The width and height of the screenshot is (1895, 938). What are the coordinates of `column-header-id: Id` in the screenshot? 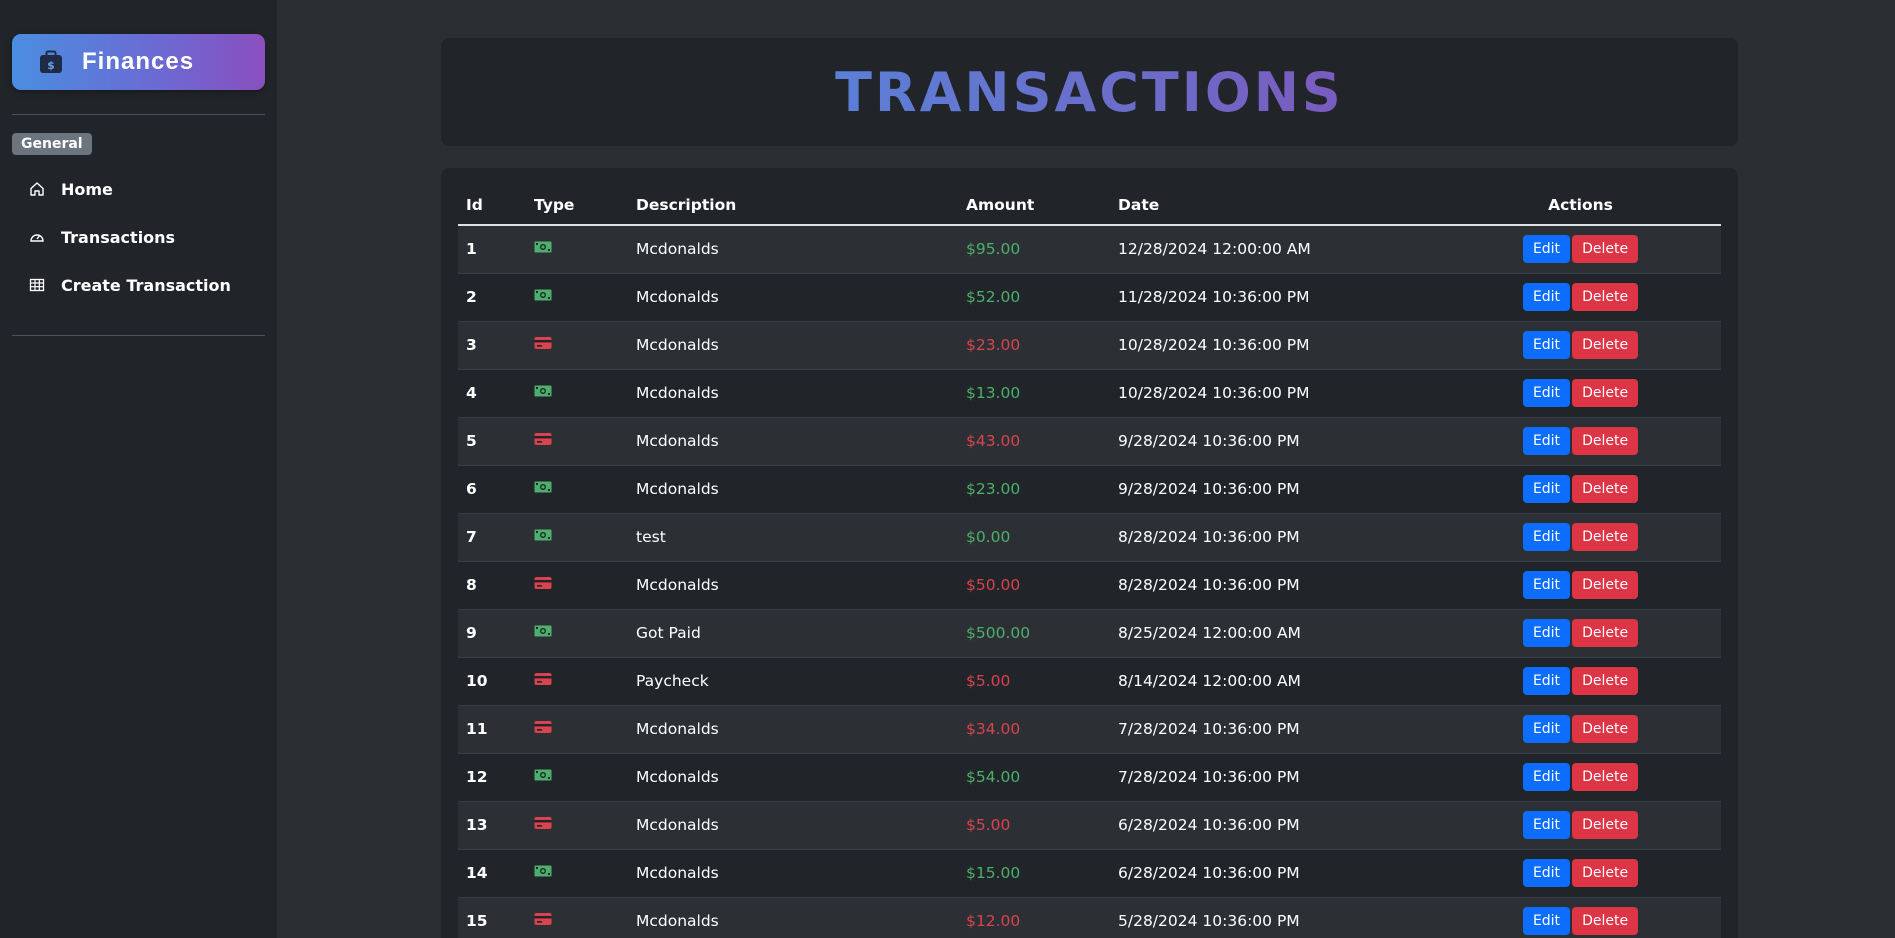 It's located at (492, 204).